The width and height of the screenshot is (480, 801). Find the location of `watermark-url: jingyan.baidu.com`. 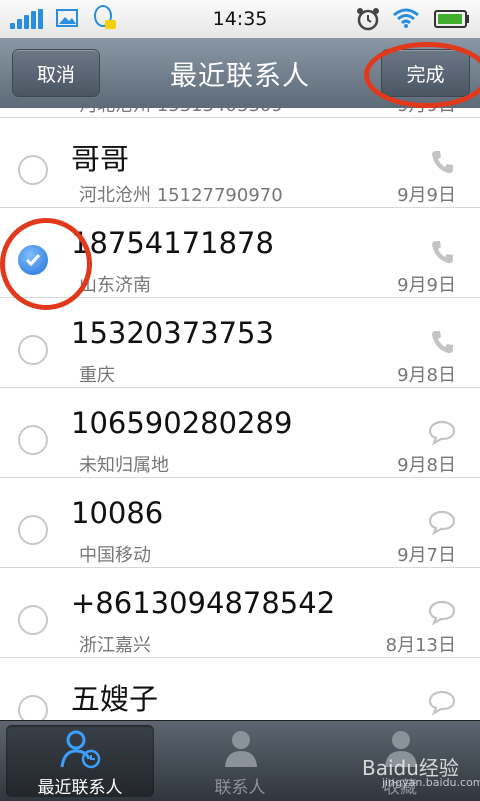

watermark-url: jingyan.baidu.com is located at coordinates (431, 782).